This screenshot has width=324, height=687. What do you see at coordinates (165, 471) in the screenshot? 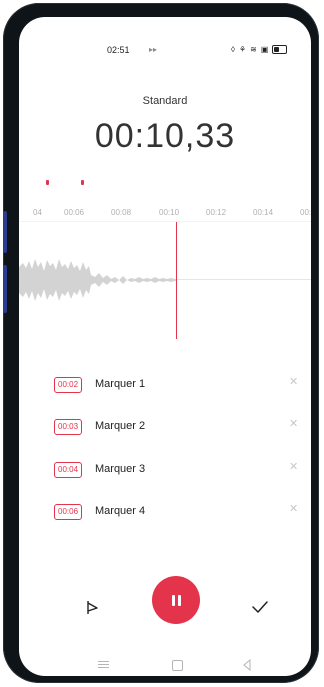
I see `marker-item: 00:04 Marquer 3 ✕` at bounding box center [165, 471].